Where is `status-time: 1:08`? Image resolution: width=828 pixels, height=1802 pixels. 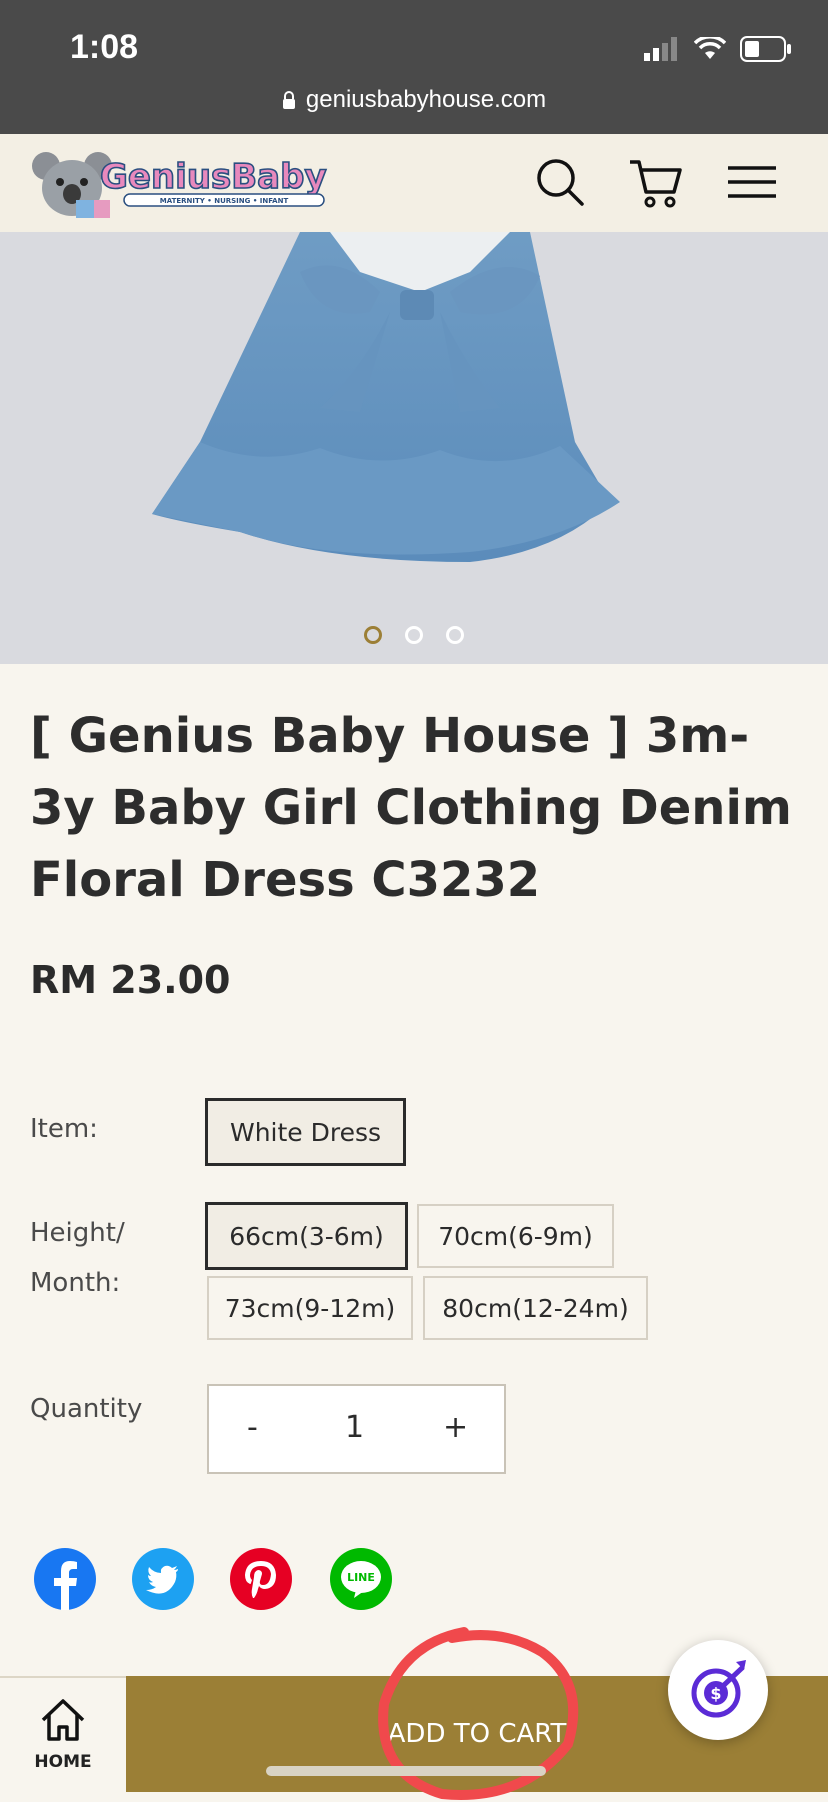
status-time: 1:08 is located at coordinates (104, 47).